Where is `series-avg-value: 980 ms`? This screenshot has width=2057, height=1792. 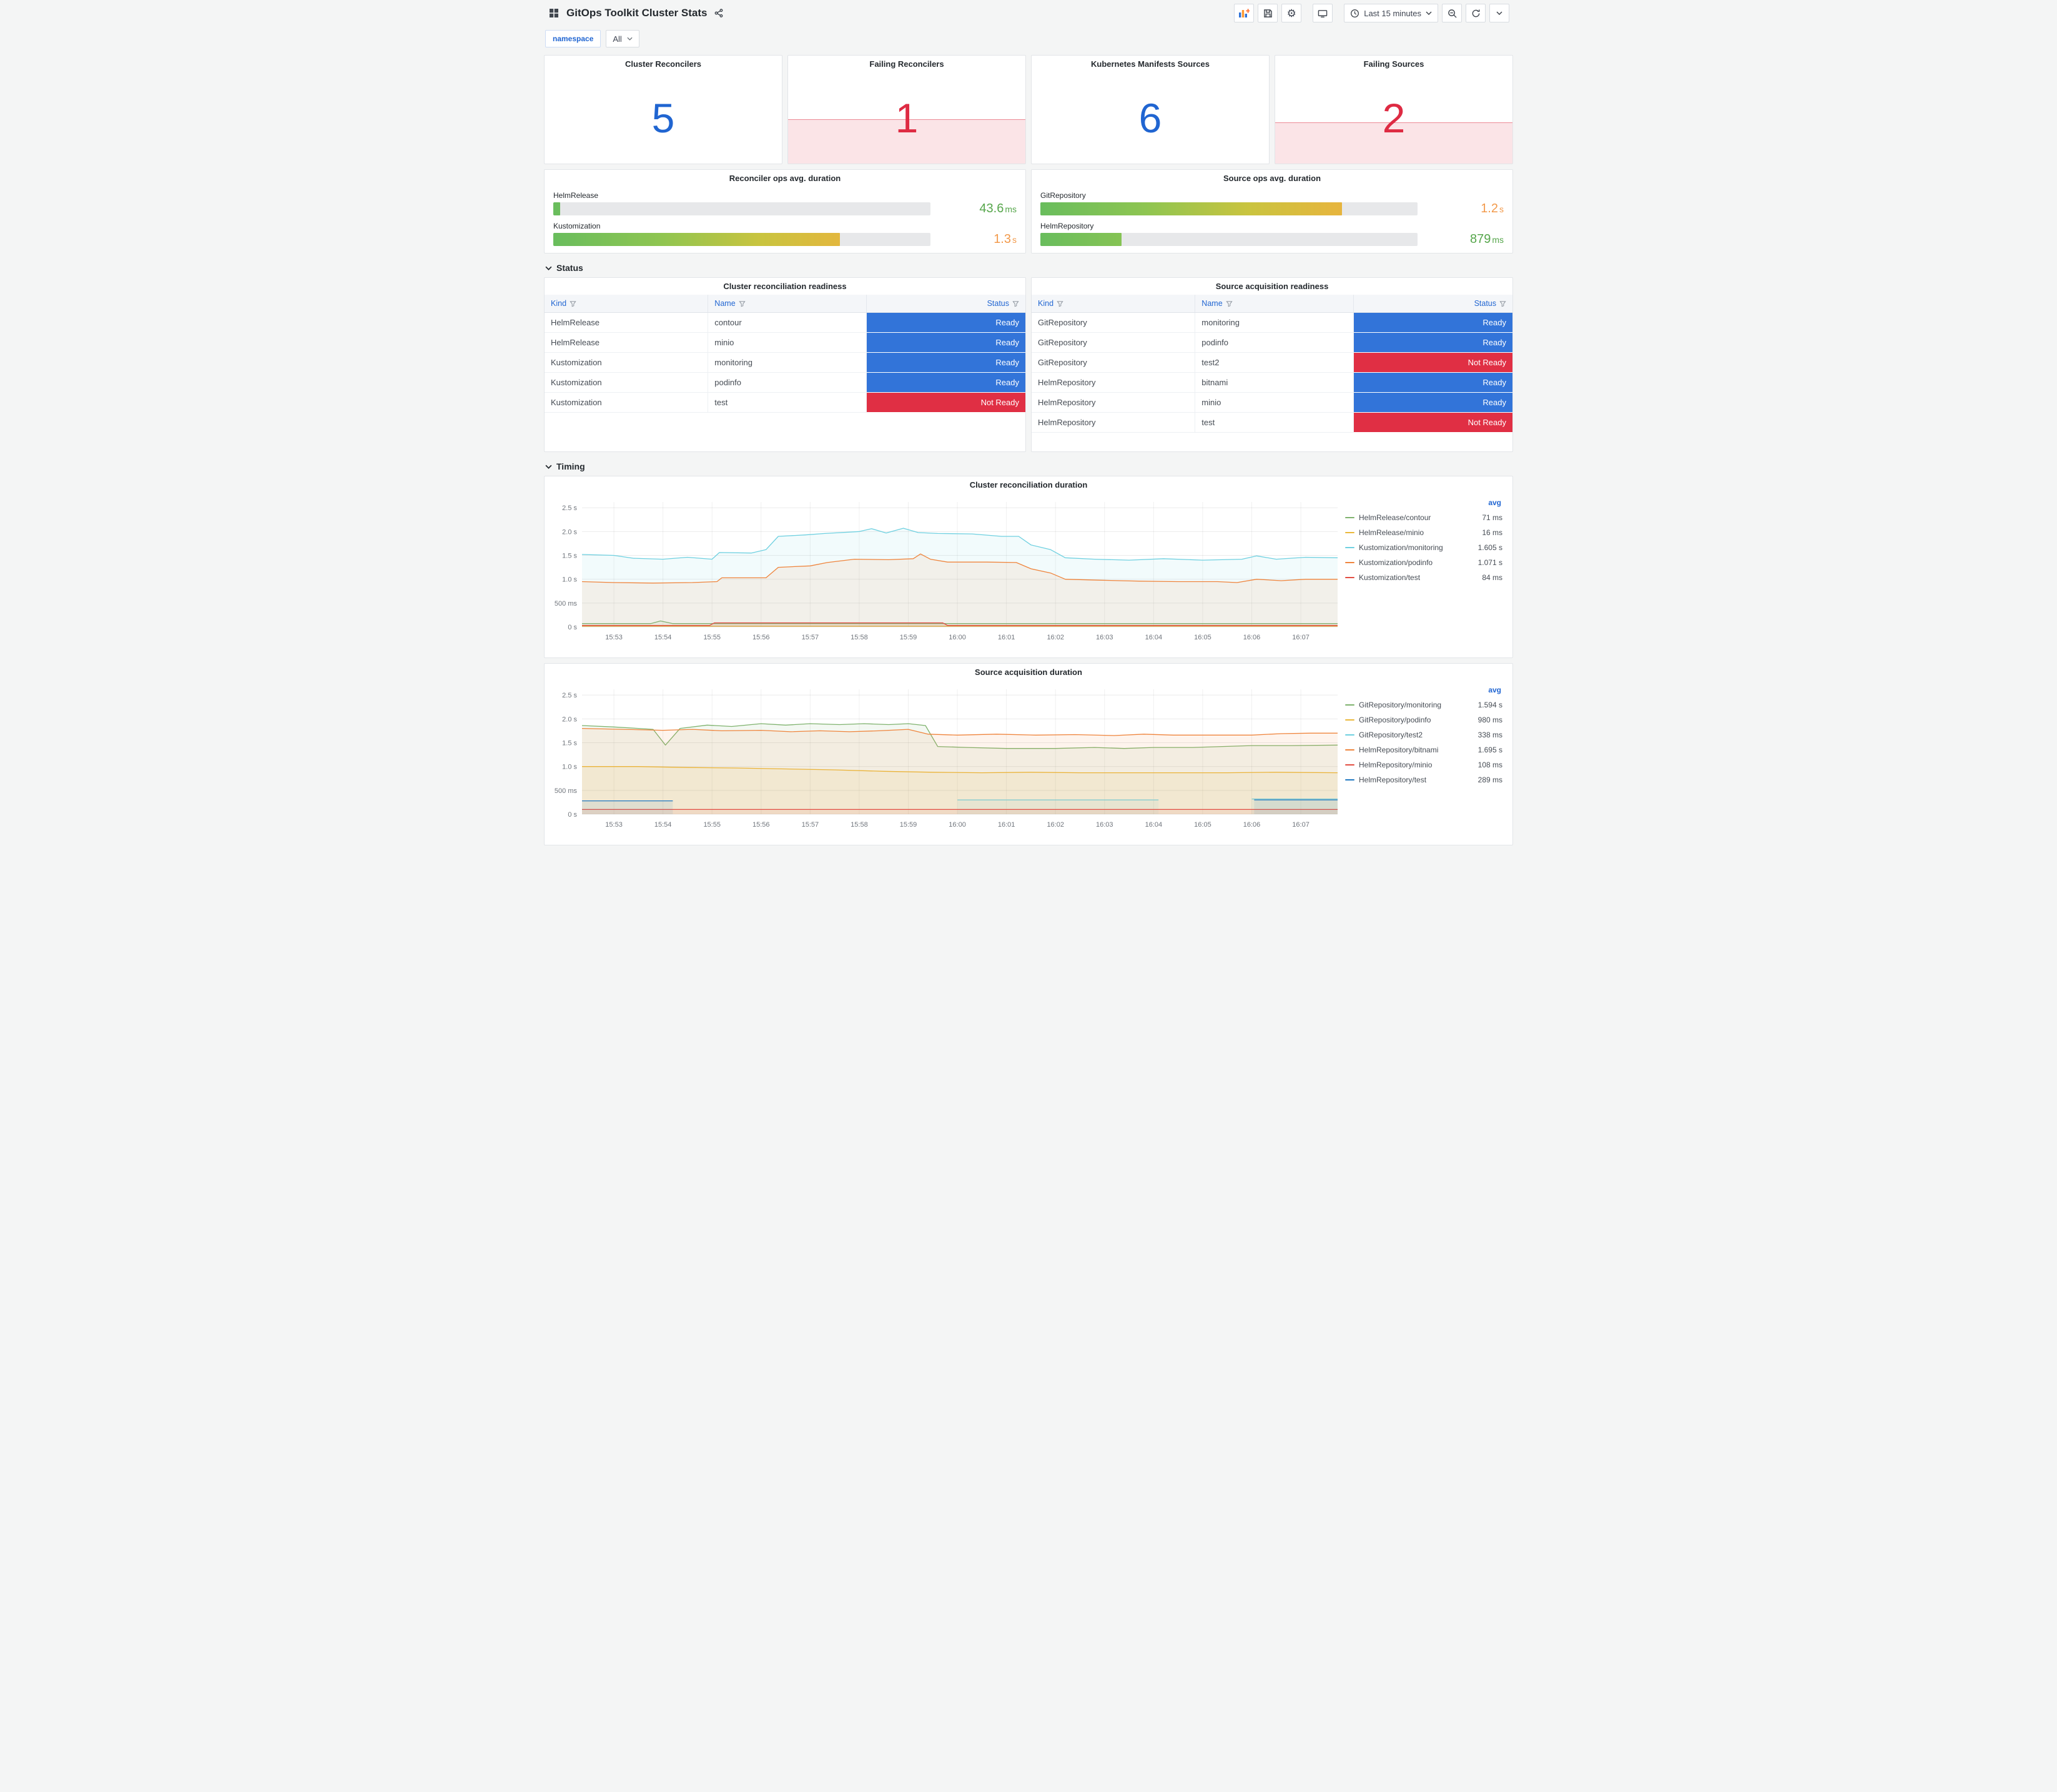 series-avg-value: 980 ms is located at coordinates (1489, 720).